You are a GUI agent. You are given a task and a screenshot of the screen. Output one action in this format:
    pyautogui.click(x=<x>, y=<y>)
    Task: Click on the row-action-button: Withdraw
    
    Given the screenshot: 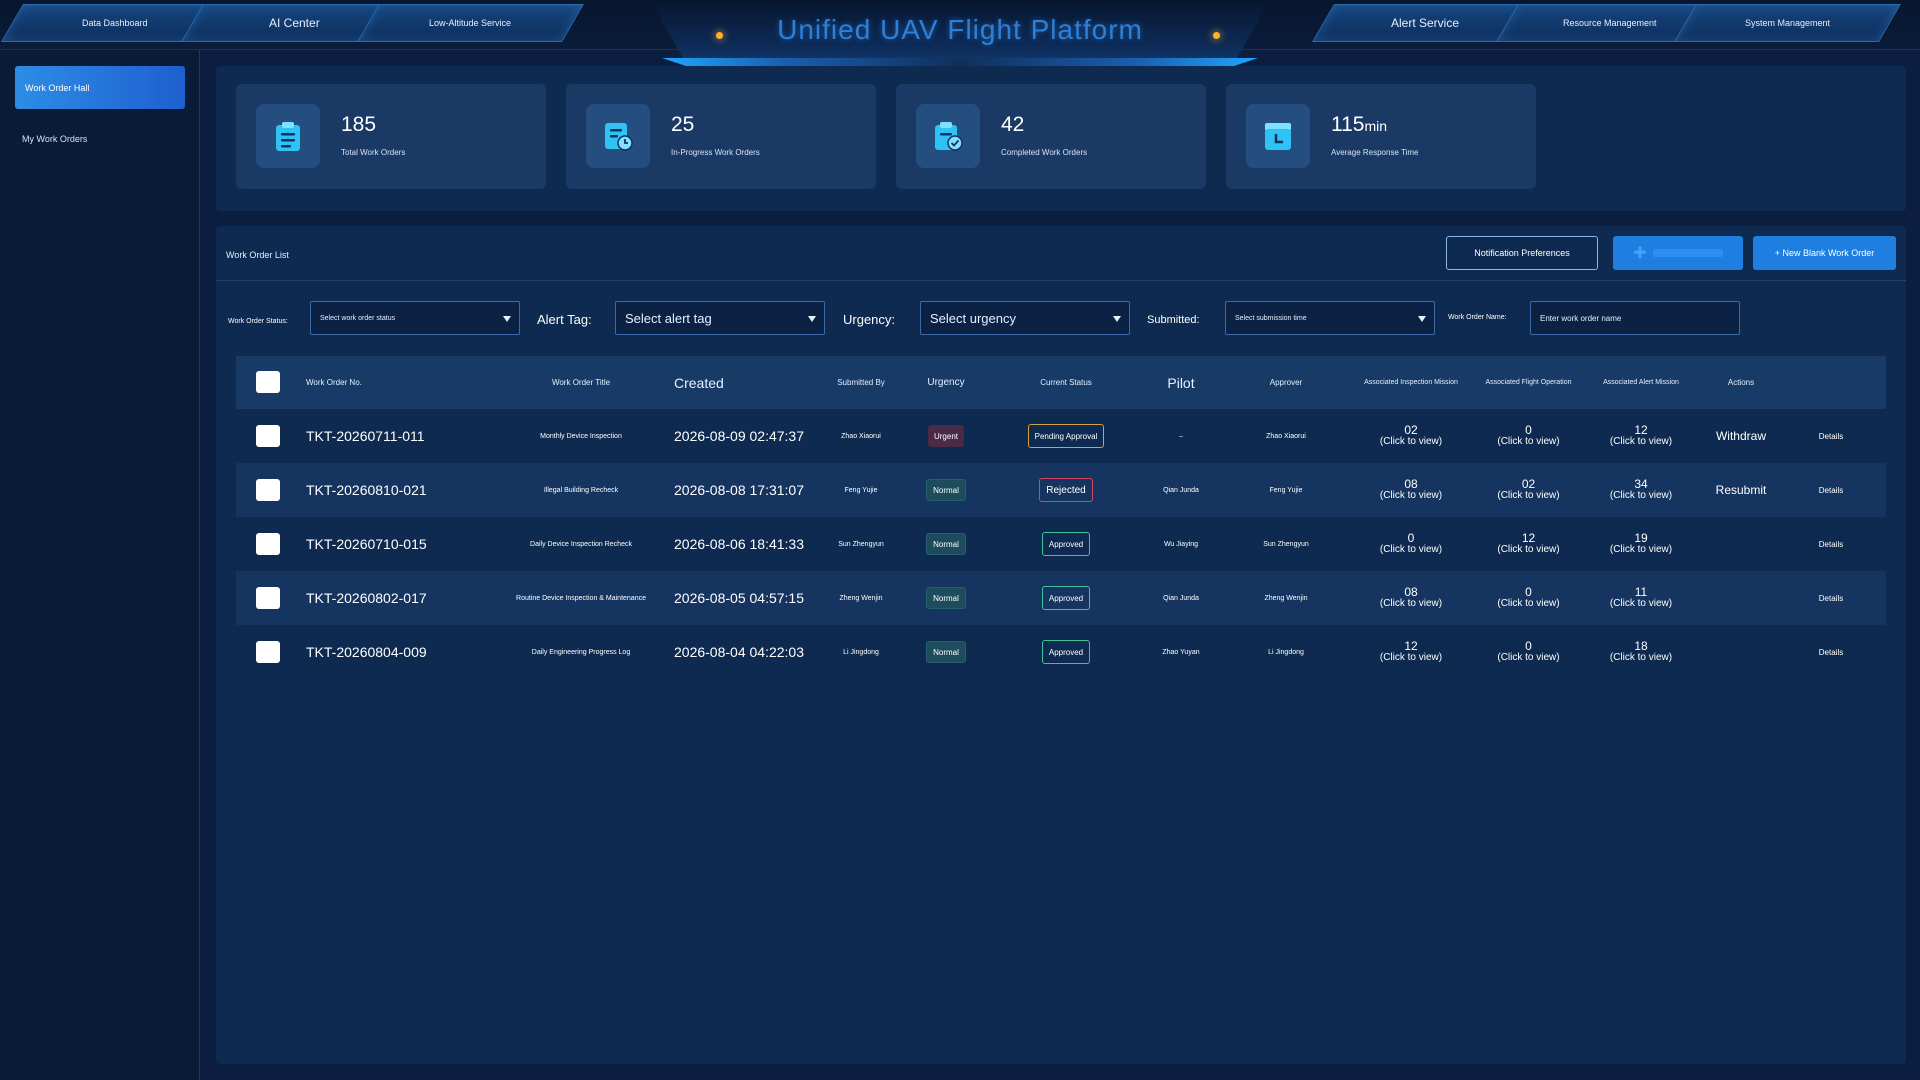 What is the action you would take?
    pyautogui.click(x=1741, y=436)
    